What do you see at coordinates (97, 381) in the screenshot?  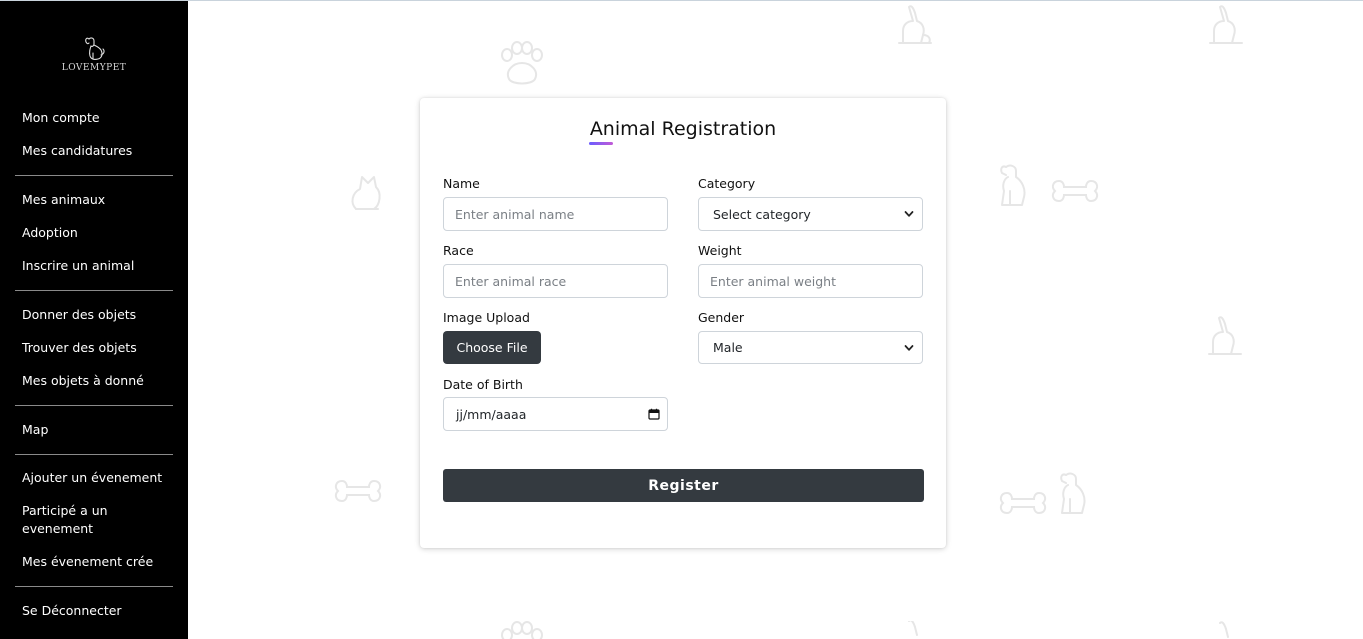 I see `sidebar-item-mes-objets: Mes objets à donné` at bounding box center [97, 381].